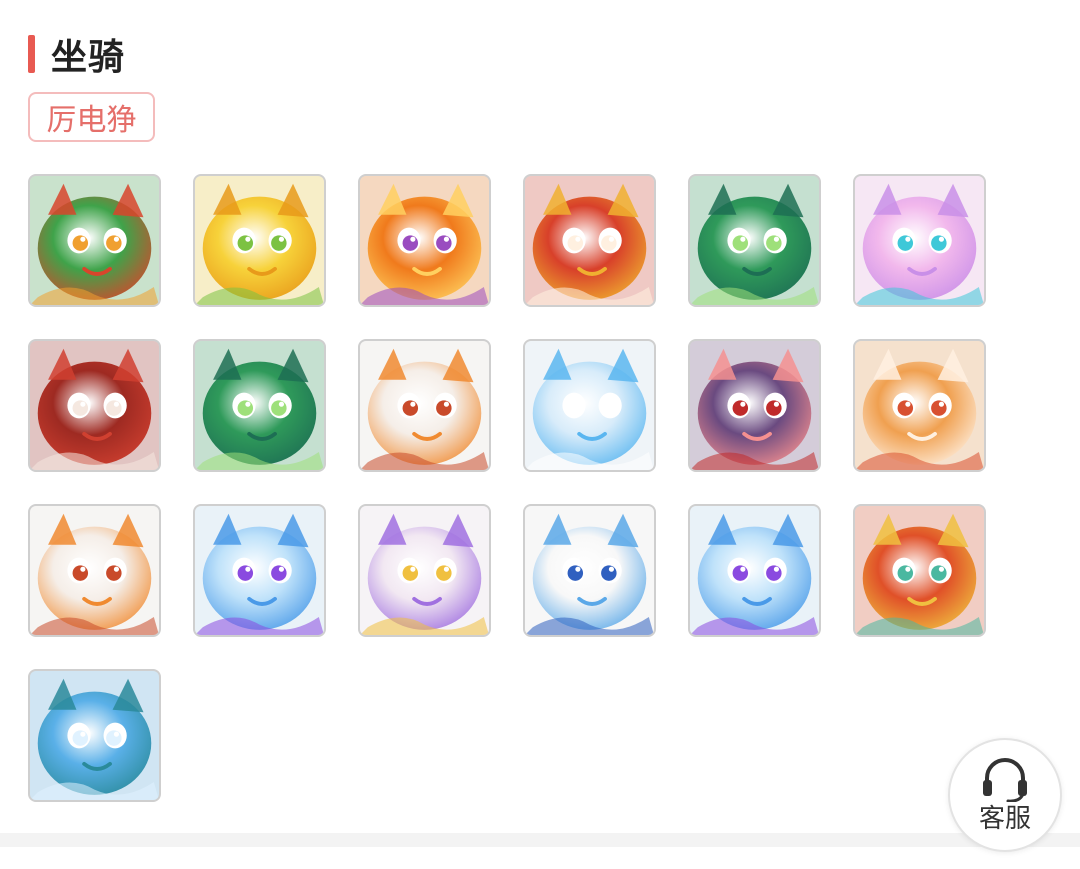 The width and height of the screenshot is (1080, 869). I want to click on green-red-dragon-lion-icon, so click(94, 240).